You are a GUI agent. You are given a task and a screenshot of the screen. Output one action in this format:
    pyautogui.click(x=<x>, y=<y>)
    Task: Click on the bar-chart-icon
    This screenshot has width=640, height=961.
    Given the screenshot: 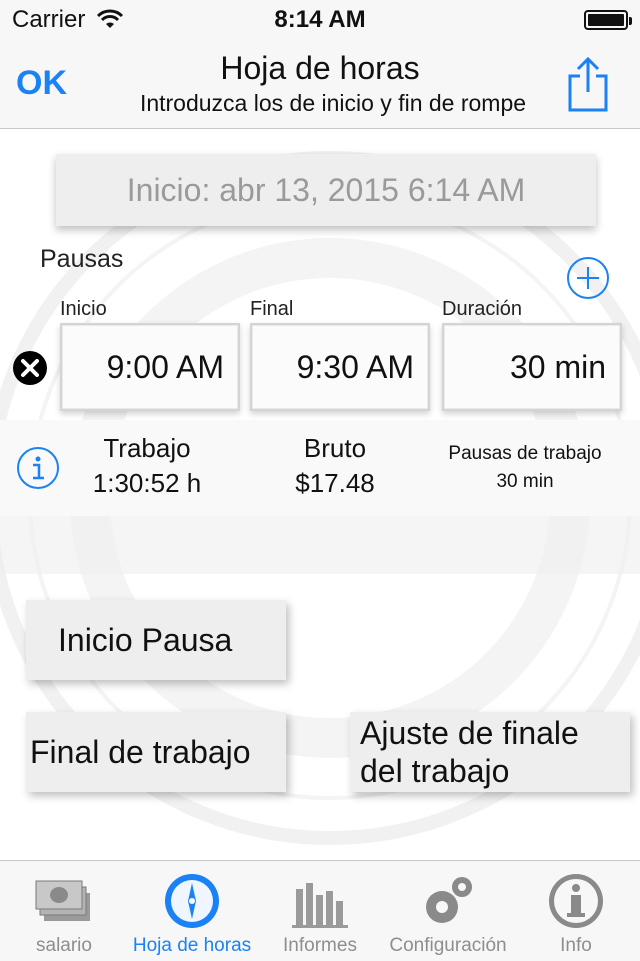 What is the action you would take?
    pyautogui.click(x=320, y=905)
    